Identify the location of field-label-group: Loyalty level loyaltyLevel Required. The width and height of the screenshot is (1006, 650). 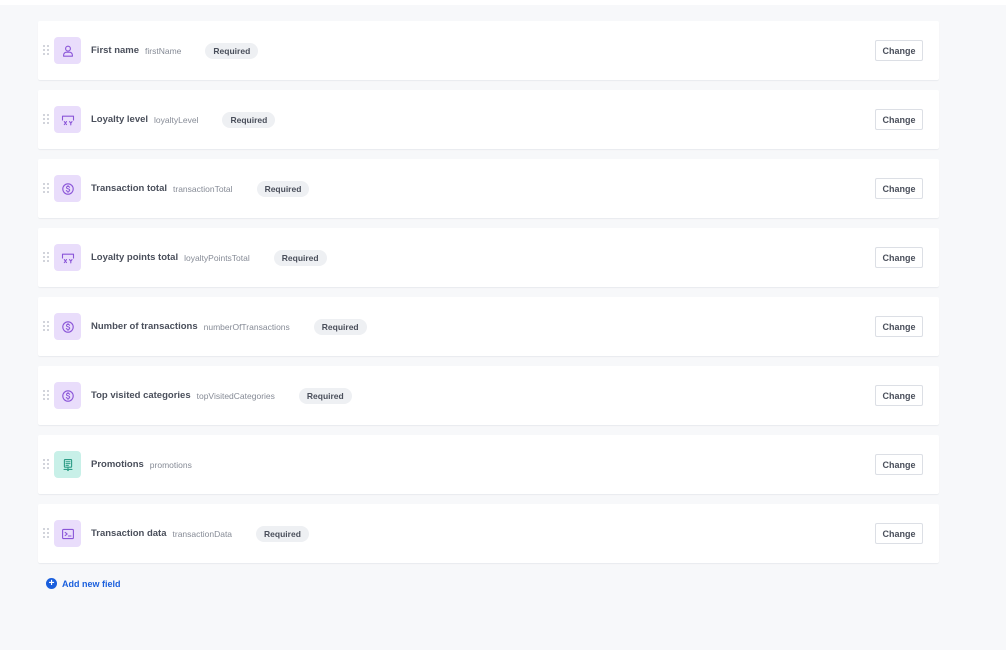
(183, 119).